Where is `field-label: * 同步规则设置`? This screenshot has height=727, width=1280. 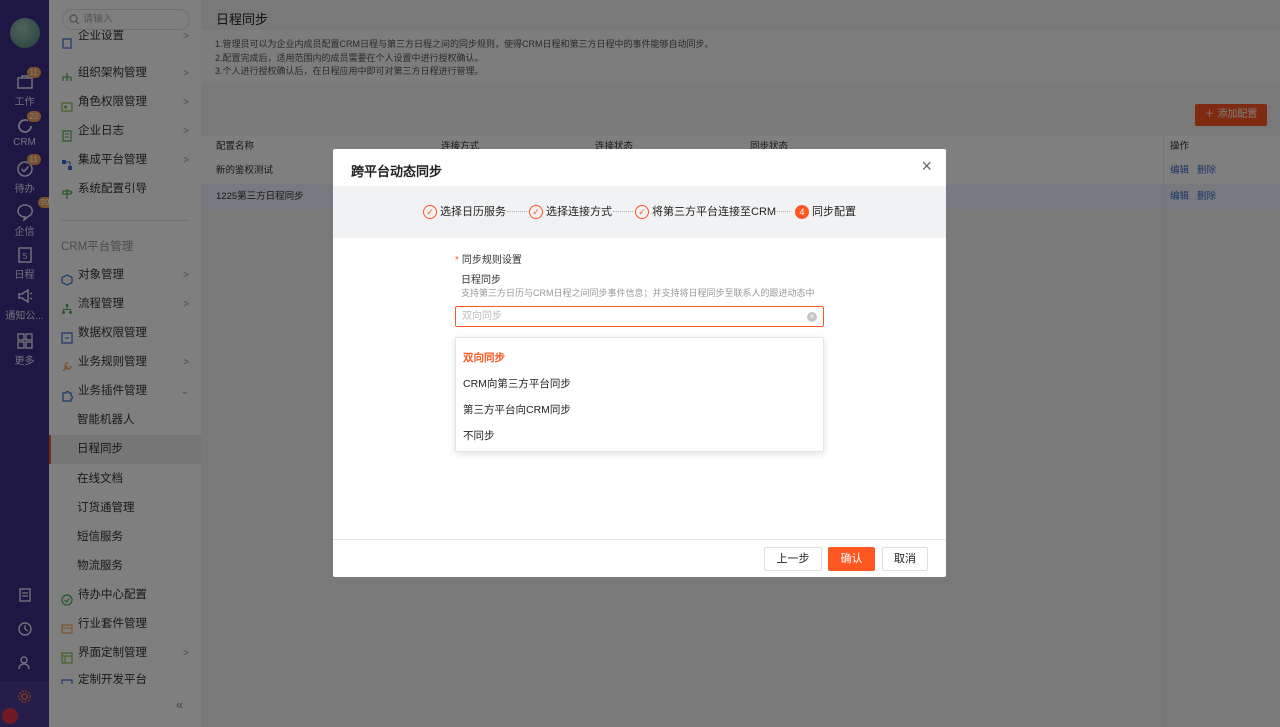 field-label: * 同步规则设置 is located at coordinates (488, 258).